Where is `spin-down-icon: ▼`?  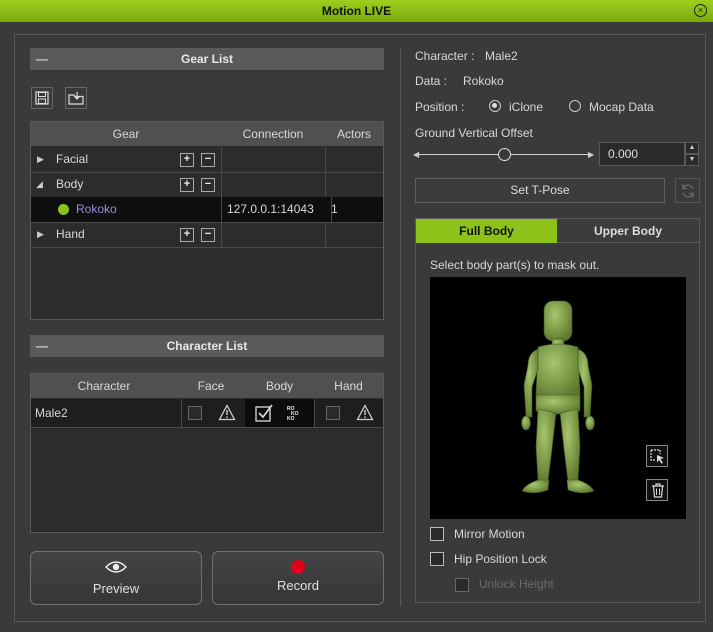
spin-down-icon: ▼ is located at coordinates (692, 160).